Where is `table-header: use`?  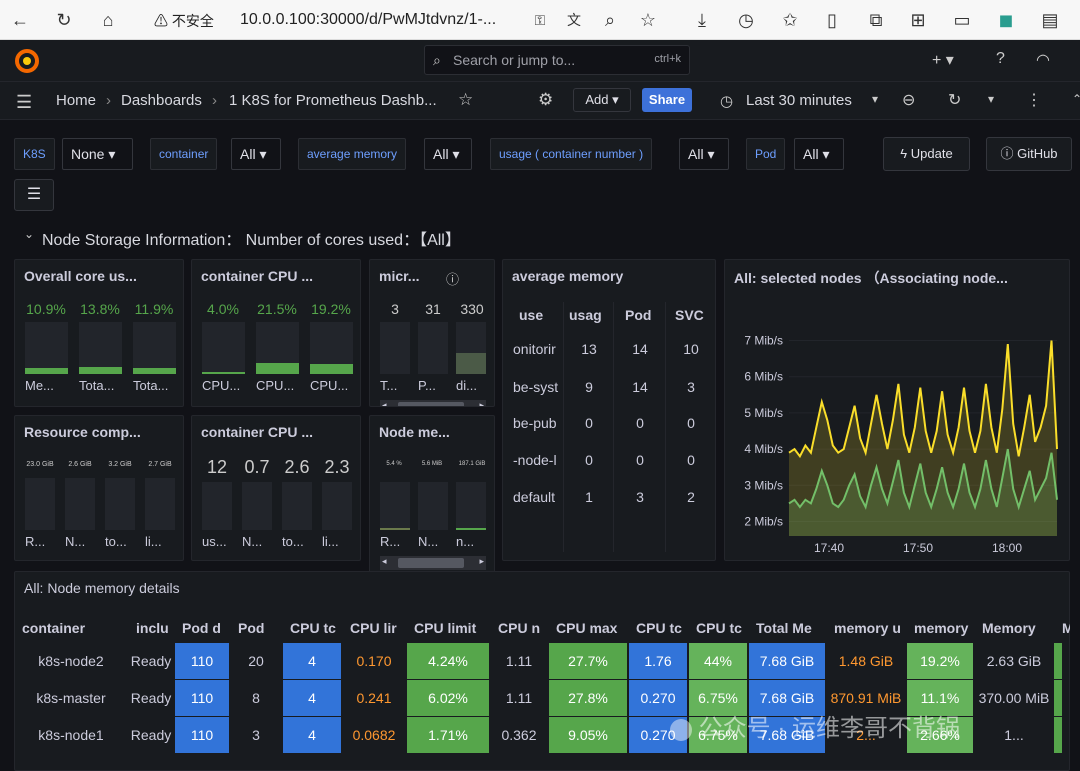 table-header: use is located at coordinates (531, 315).